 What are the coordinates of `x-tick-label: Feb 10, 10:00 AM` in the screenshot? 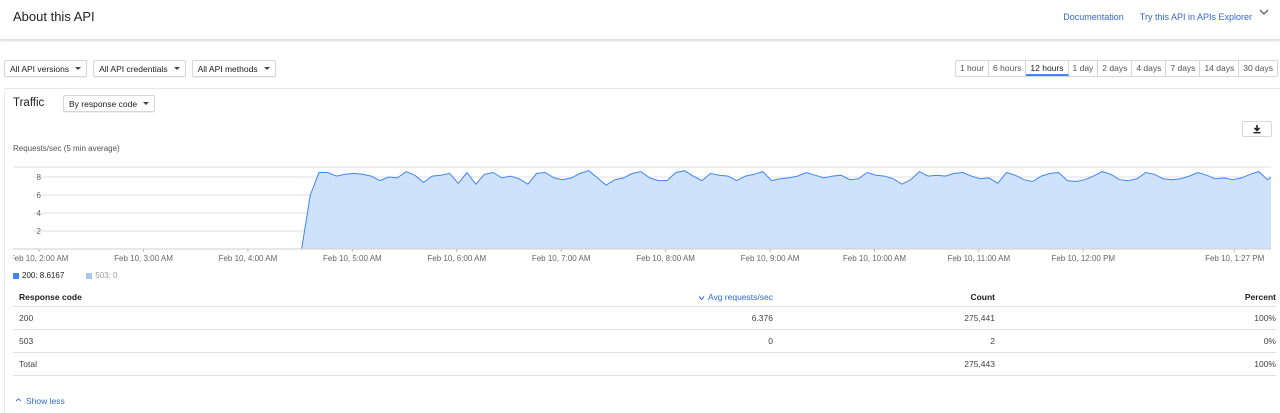 It's located at (874, 258).